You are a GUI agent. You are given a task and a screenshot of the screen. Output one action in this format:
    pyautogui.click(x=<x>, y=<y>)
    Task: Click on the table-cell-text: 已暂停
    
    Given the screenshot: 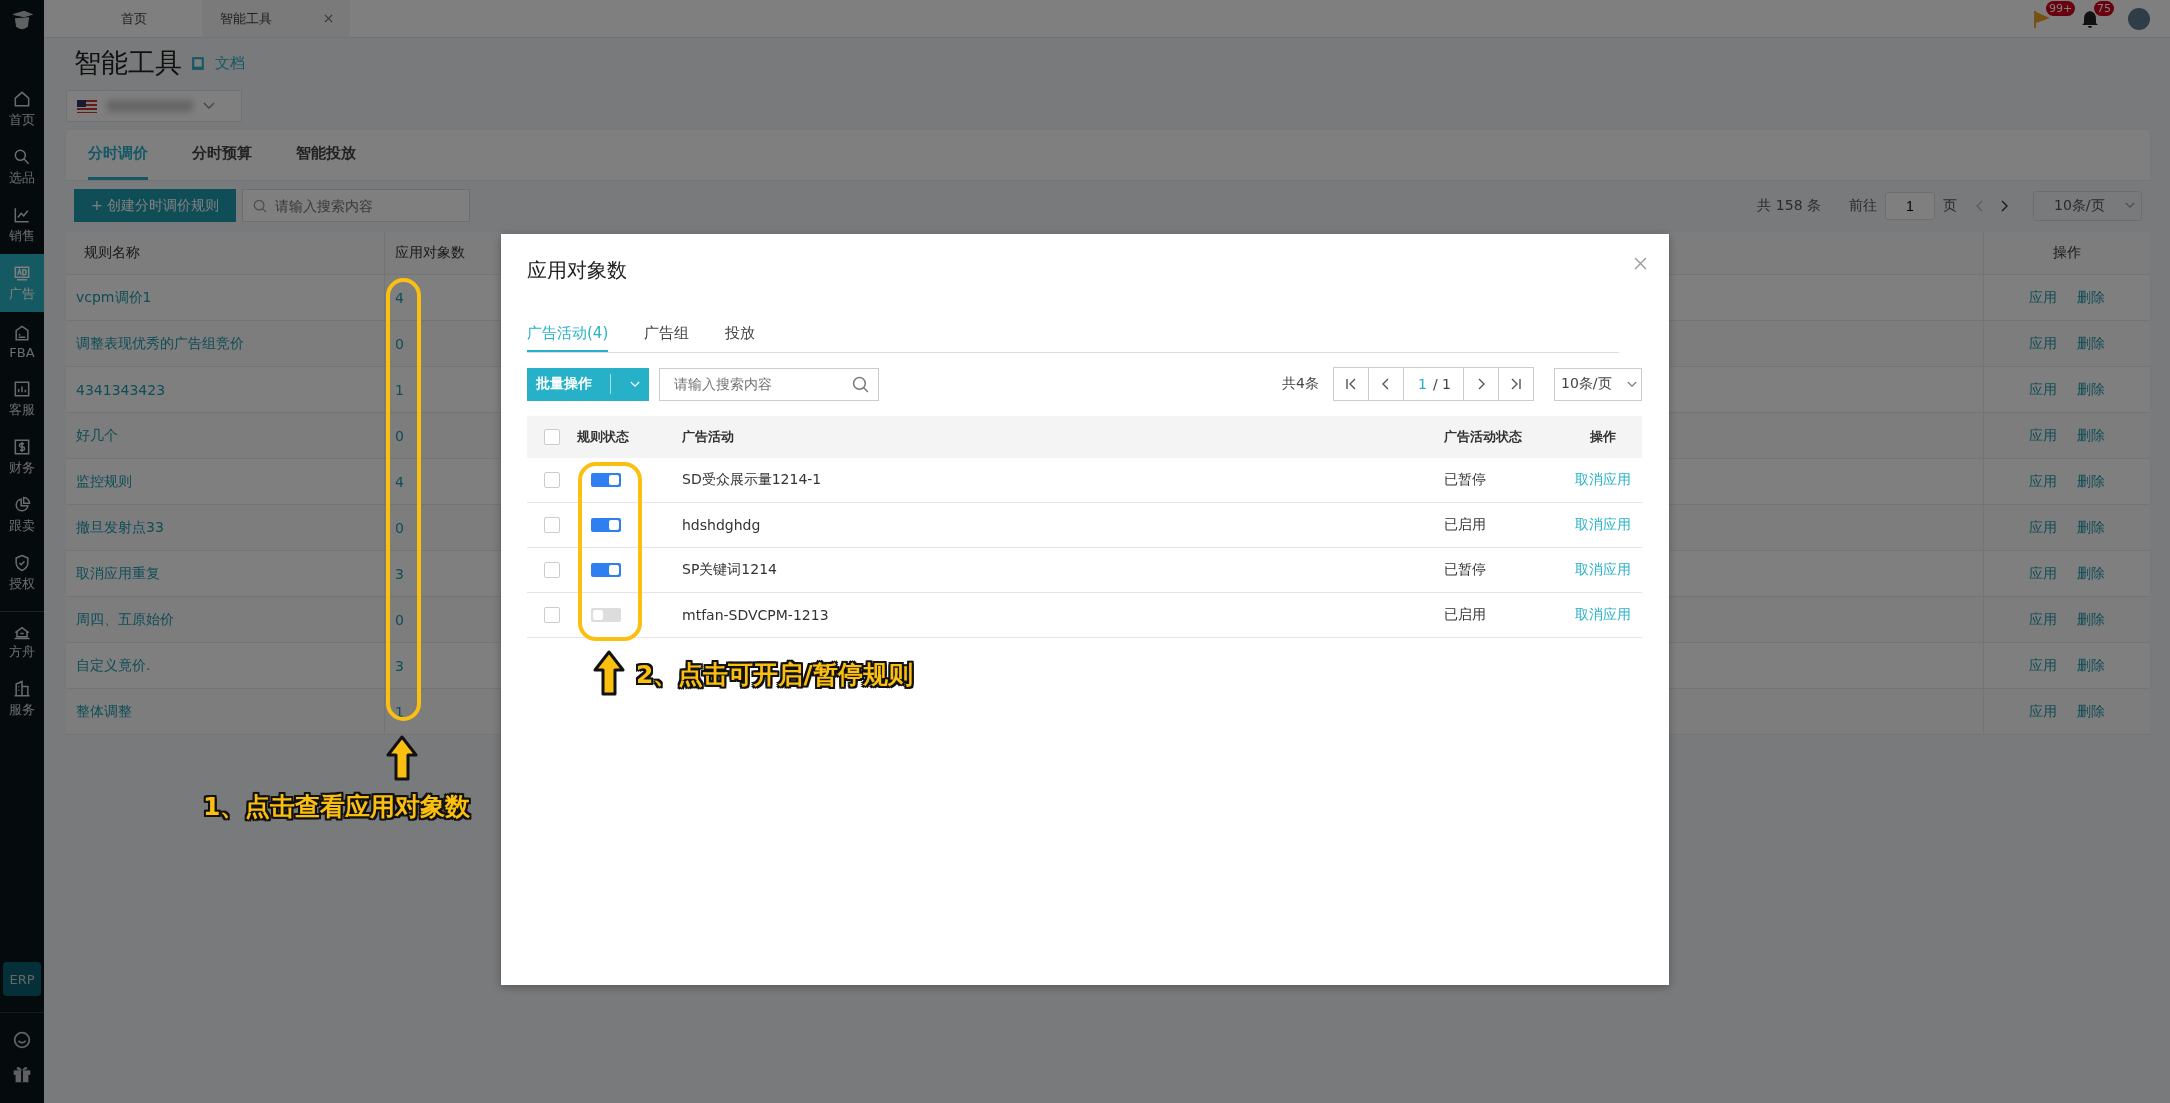 What is the action you would take?
    pyautogui.click(x=1465, y=480)
    